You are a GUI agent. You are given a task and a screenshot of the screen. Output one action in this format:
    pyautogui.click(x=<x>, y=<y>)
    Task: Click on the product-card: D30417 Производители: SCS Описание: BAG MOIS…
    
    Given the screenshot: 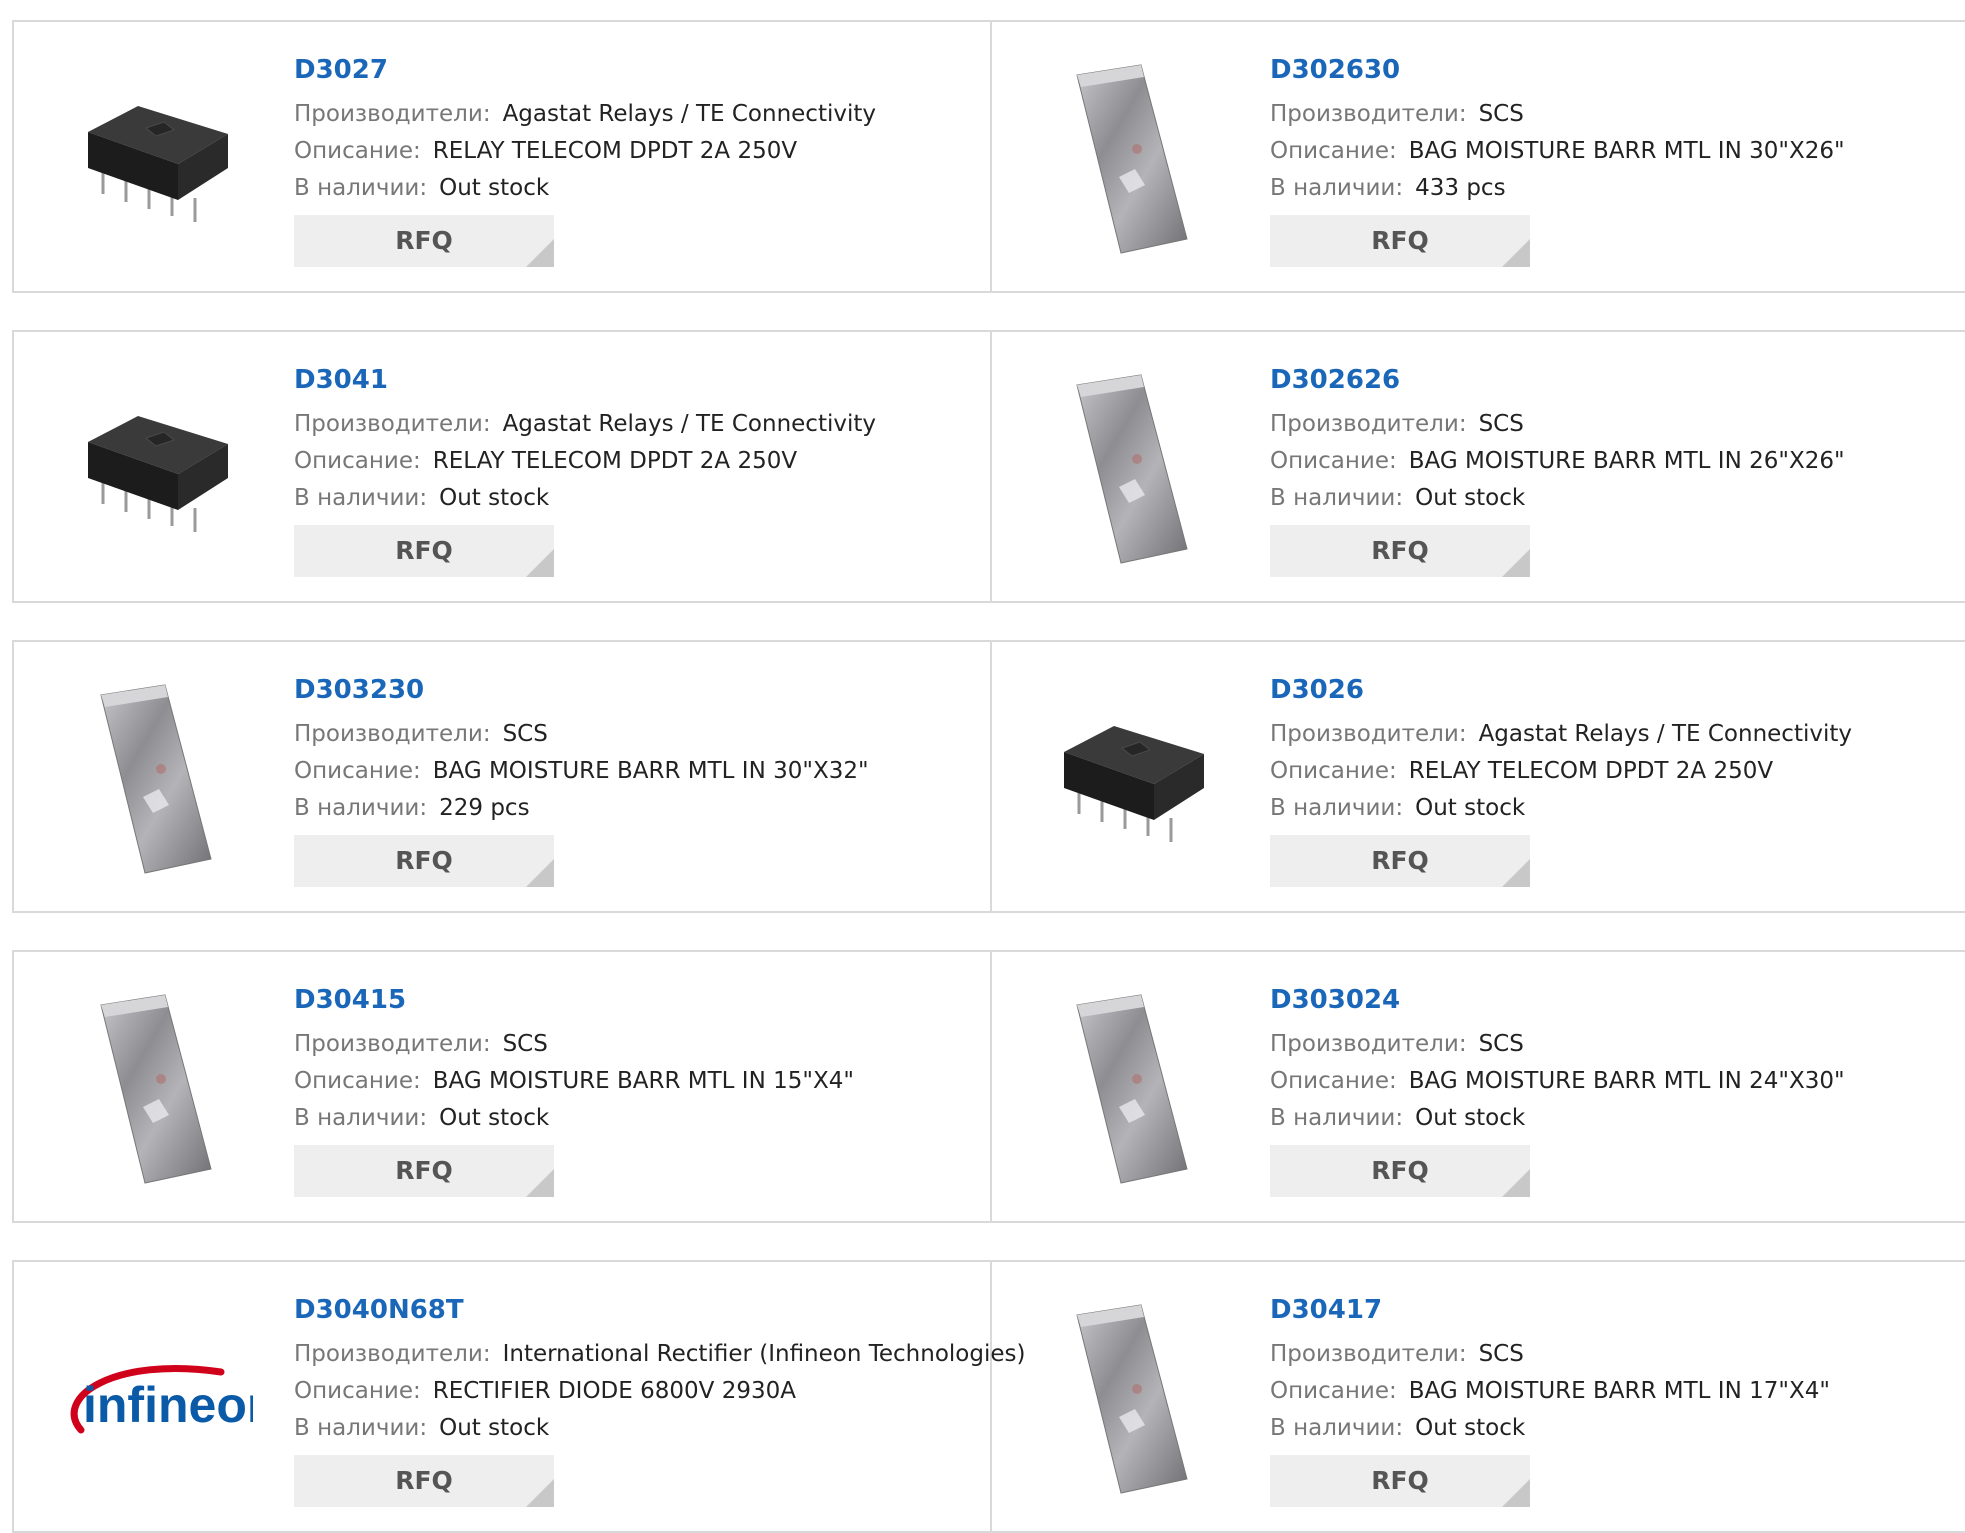 What is the action you would take?
    pyautogui.click(x=1478, y=1396)
    